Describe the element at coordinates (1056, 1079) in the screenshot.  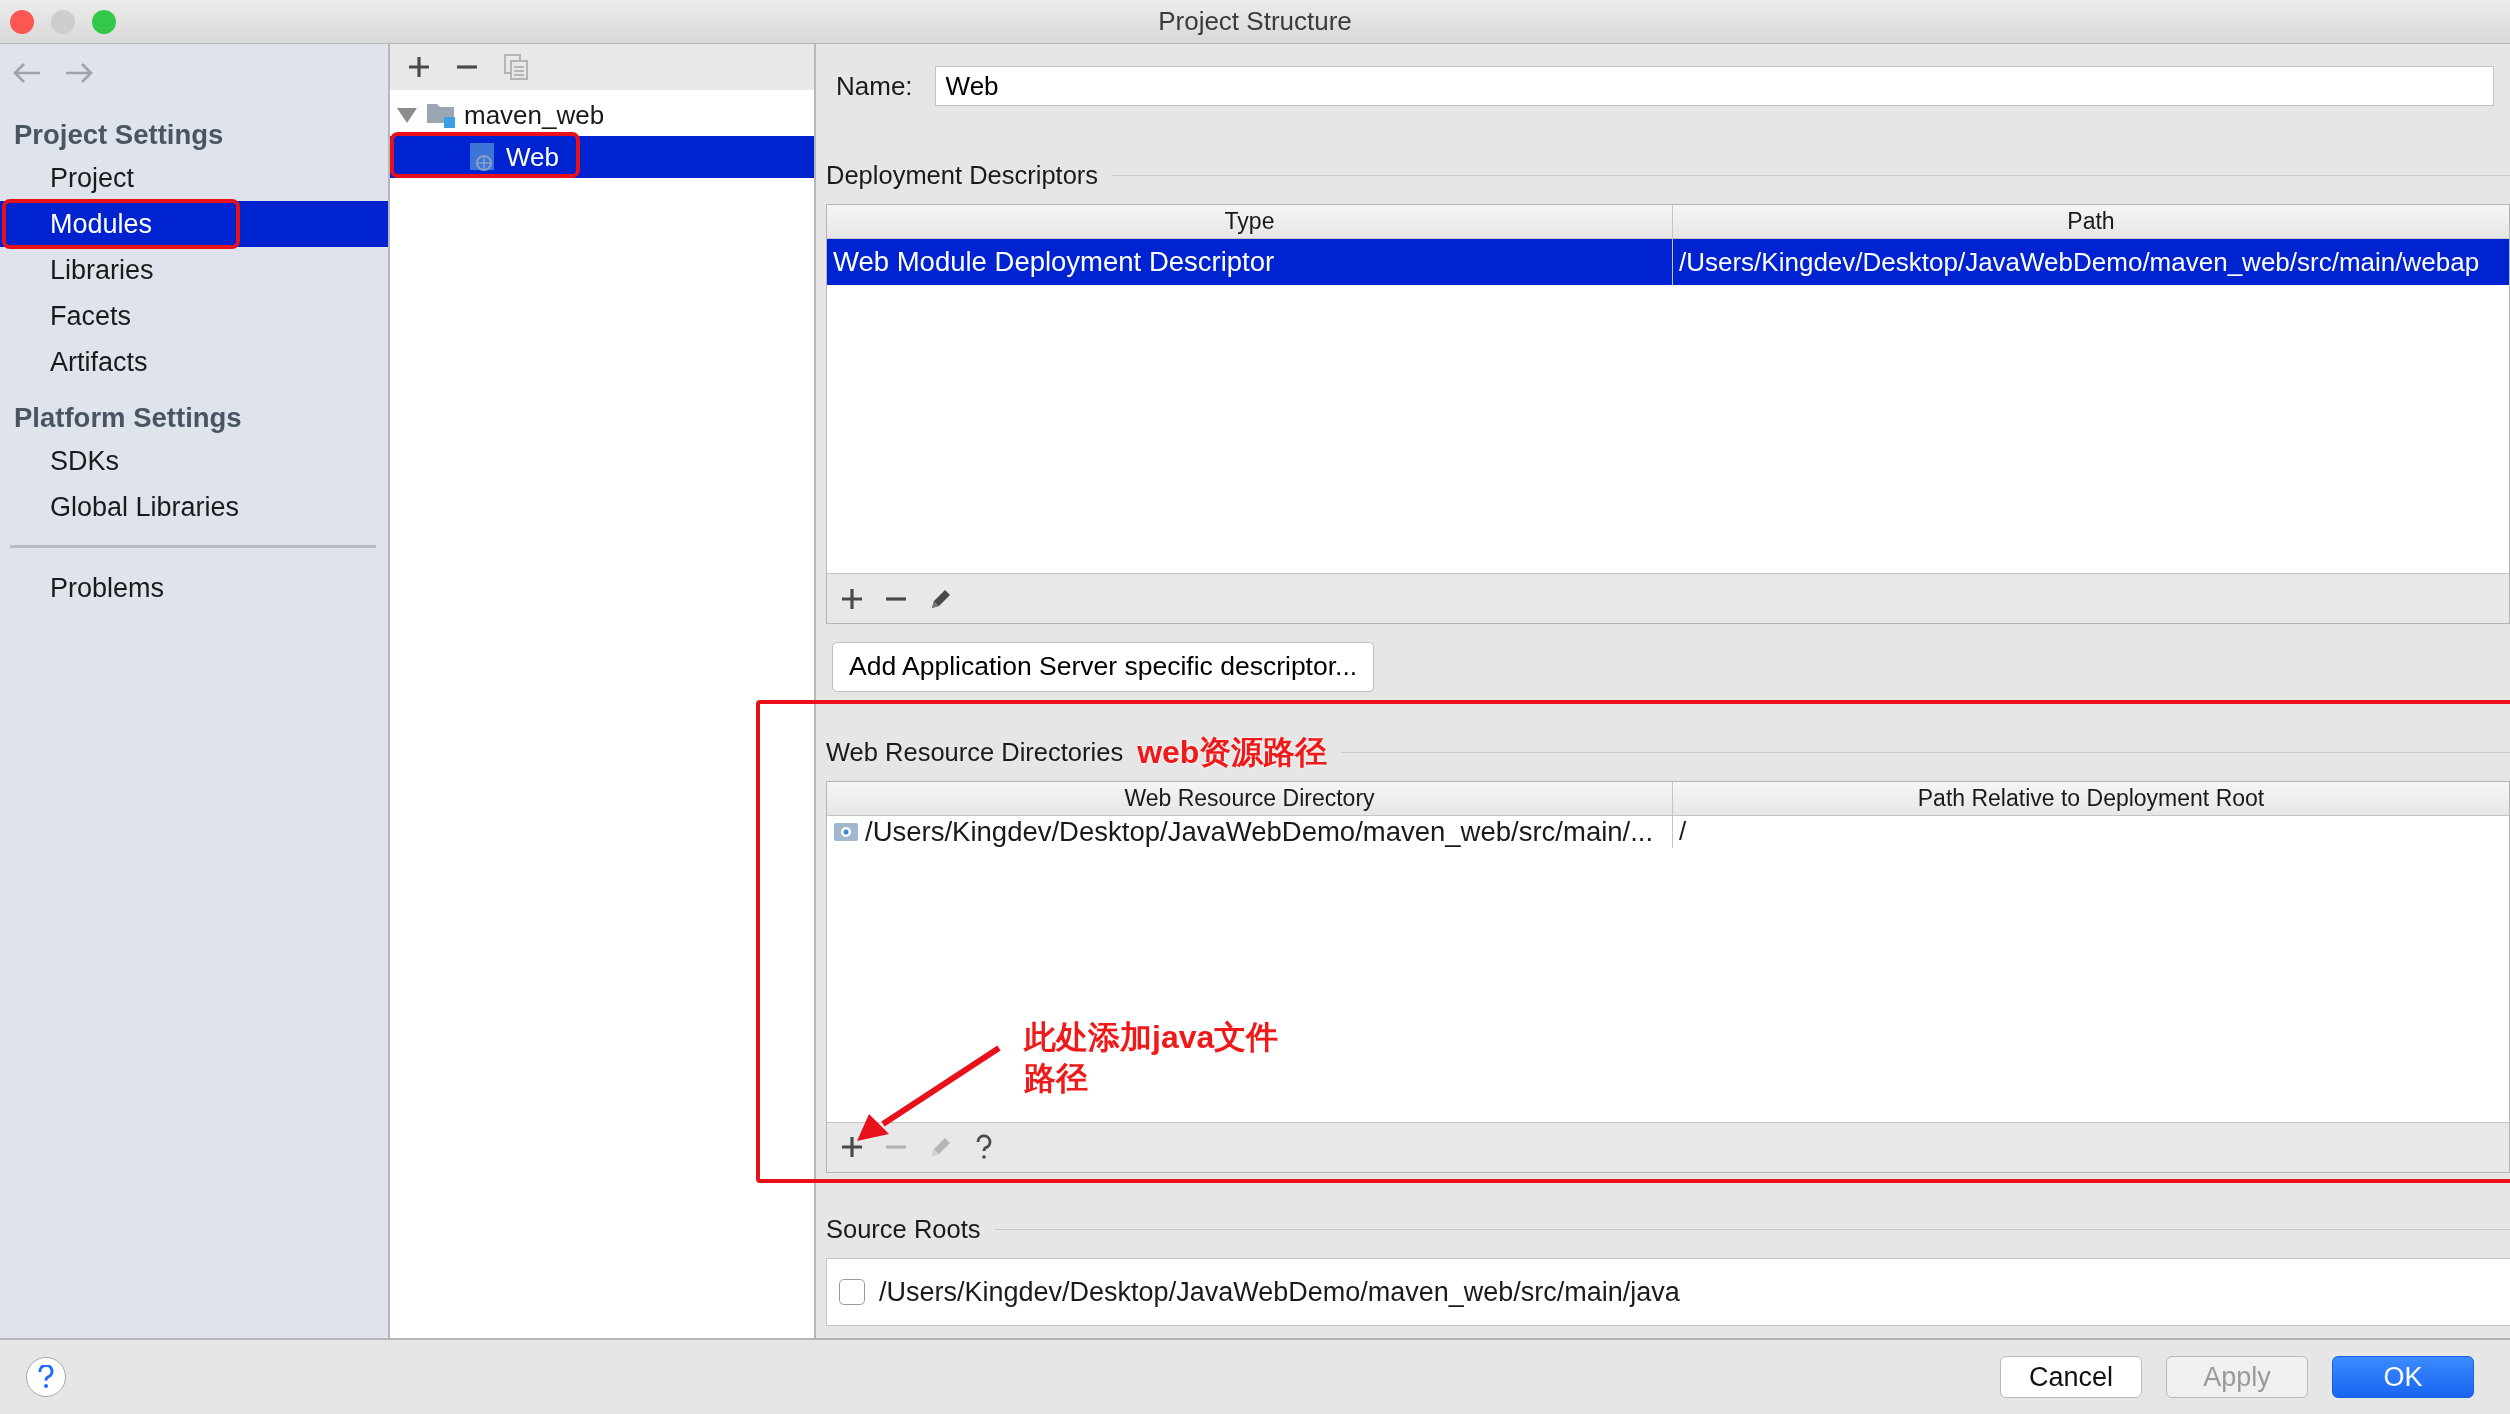
I see `annotation-note: 路径` at that location.